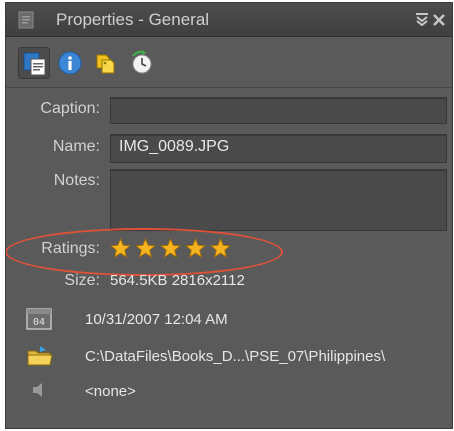 The image size is (454, 431). Describe the element at coordinates (229, 87) in the screenshot. I see `toolbar-divider` at that location.